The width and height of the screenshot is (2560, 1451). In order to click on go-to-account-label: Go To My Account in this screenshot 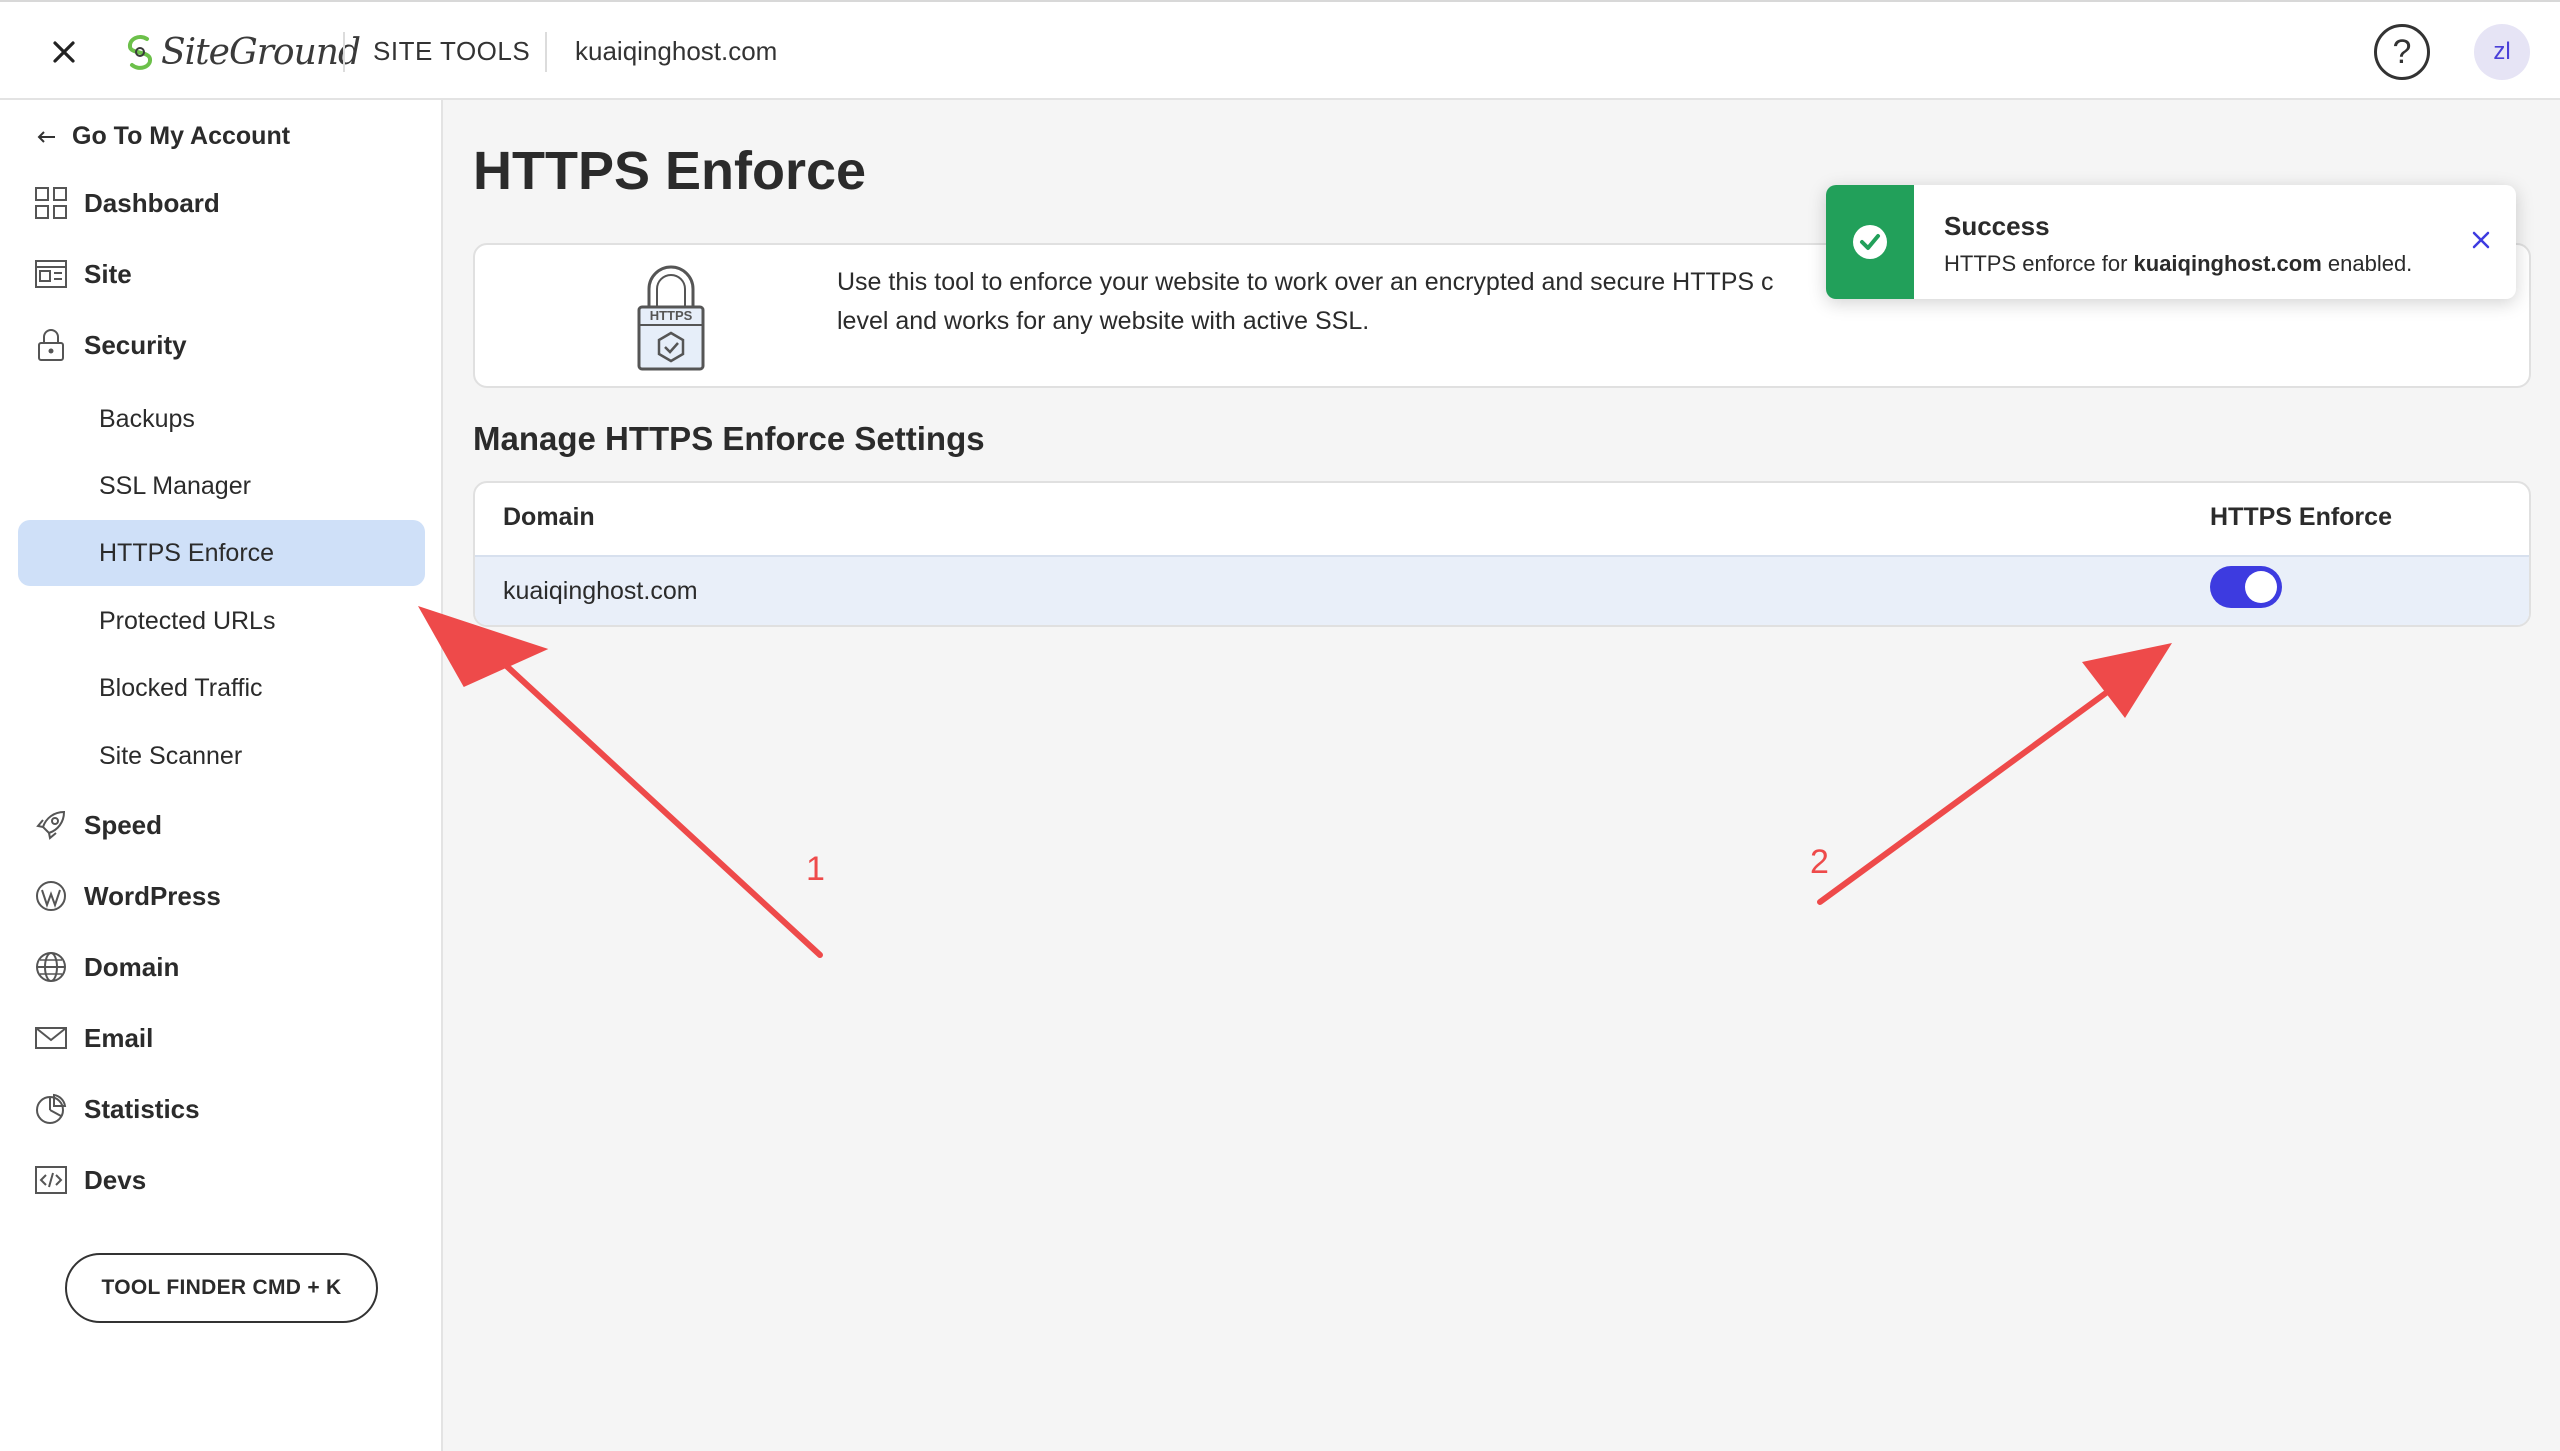, I will do `click(181, 136)`.